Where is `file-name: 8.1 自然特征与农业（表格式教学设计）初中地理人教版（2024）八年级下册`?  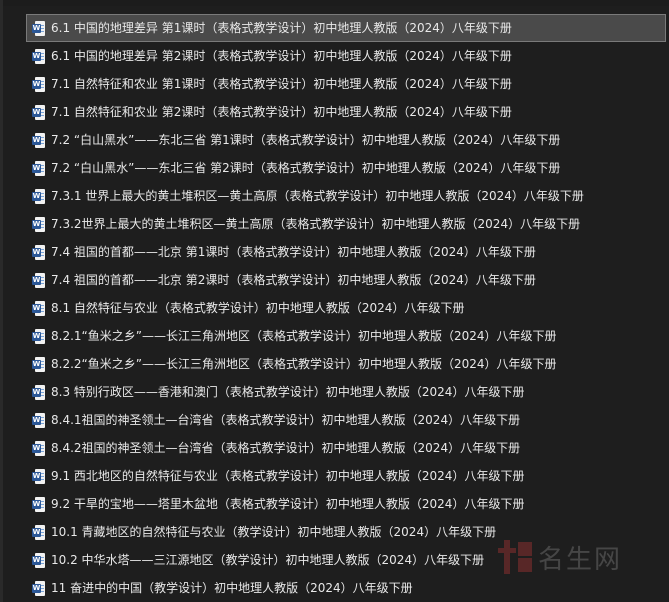
file-name: 8.1 自然特征与农业（表格式教学设计）初中地理人教版（2024）八年级下册 is located at coordinates (258, 308).